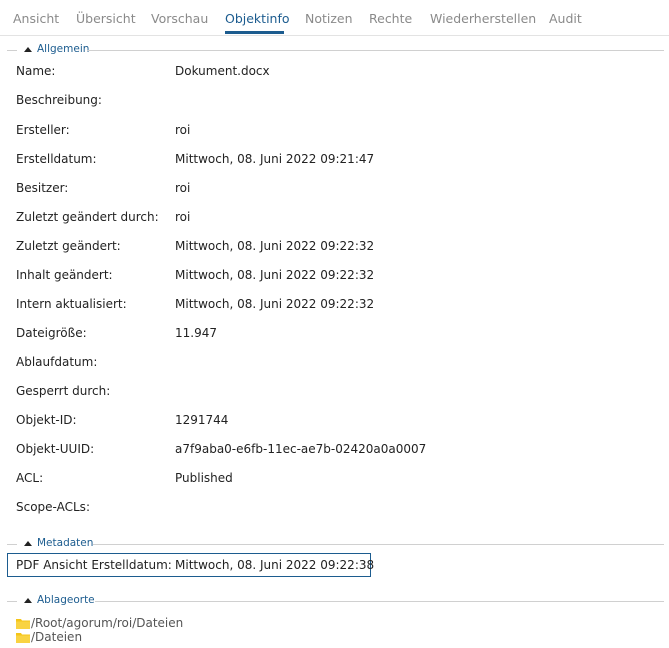  I want to click on field-label: Objekt-ID:, so click(46, 420).